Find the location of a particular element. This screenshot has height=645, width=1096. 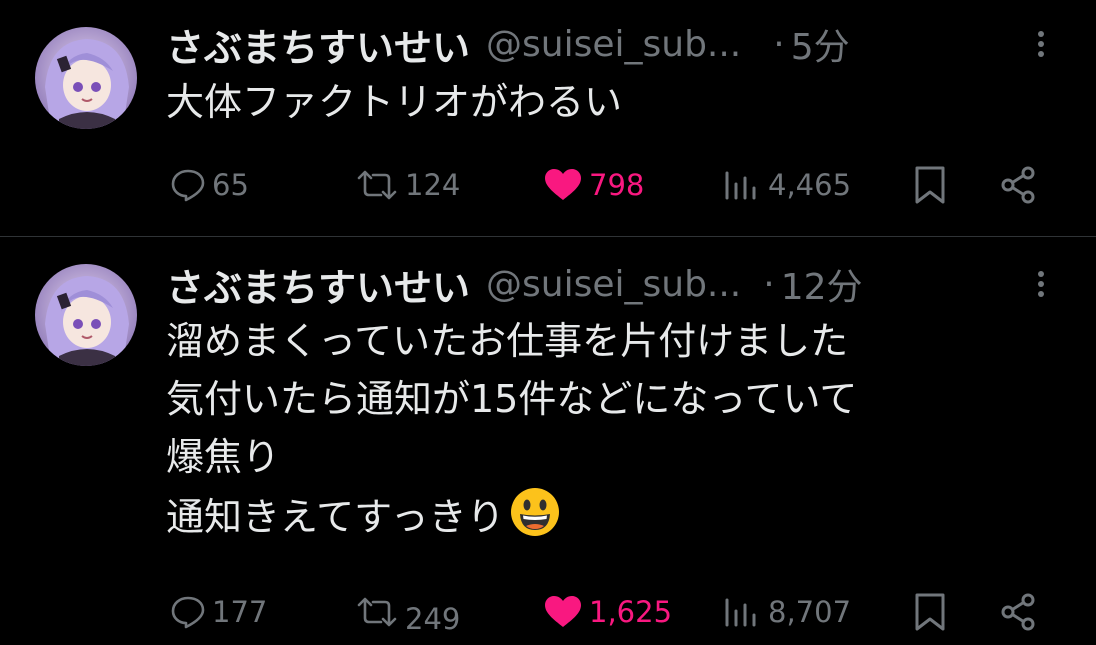

views-count: 4,465 is located at coordinates (810, 185).